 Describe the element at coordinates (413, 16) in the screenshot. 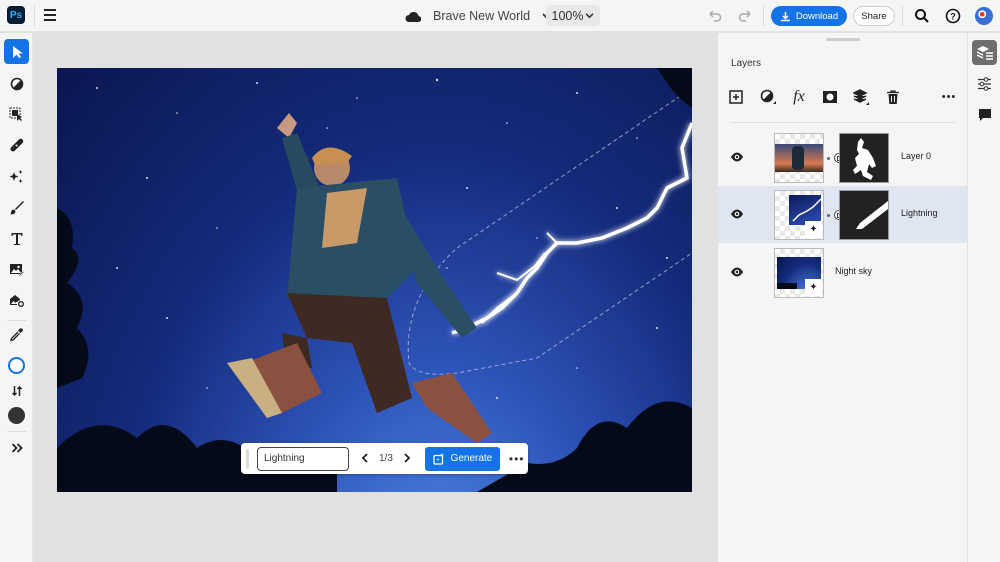

I see `cloud-icon` at that location.